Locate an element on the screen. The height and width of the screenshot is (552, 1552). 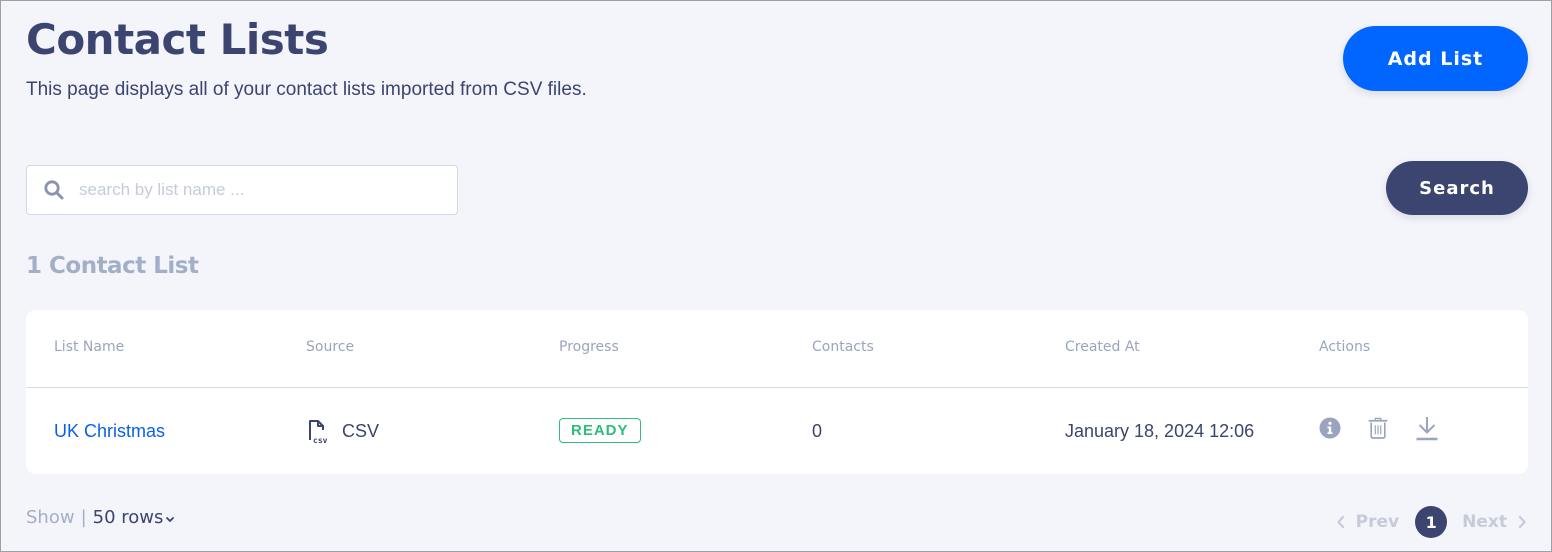
column-header-source: Source is located at coordinates (330, 347).